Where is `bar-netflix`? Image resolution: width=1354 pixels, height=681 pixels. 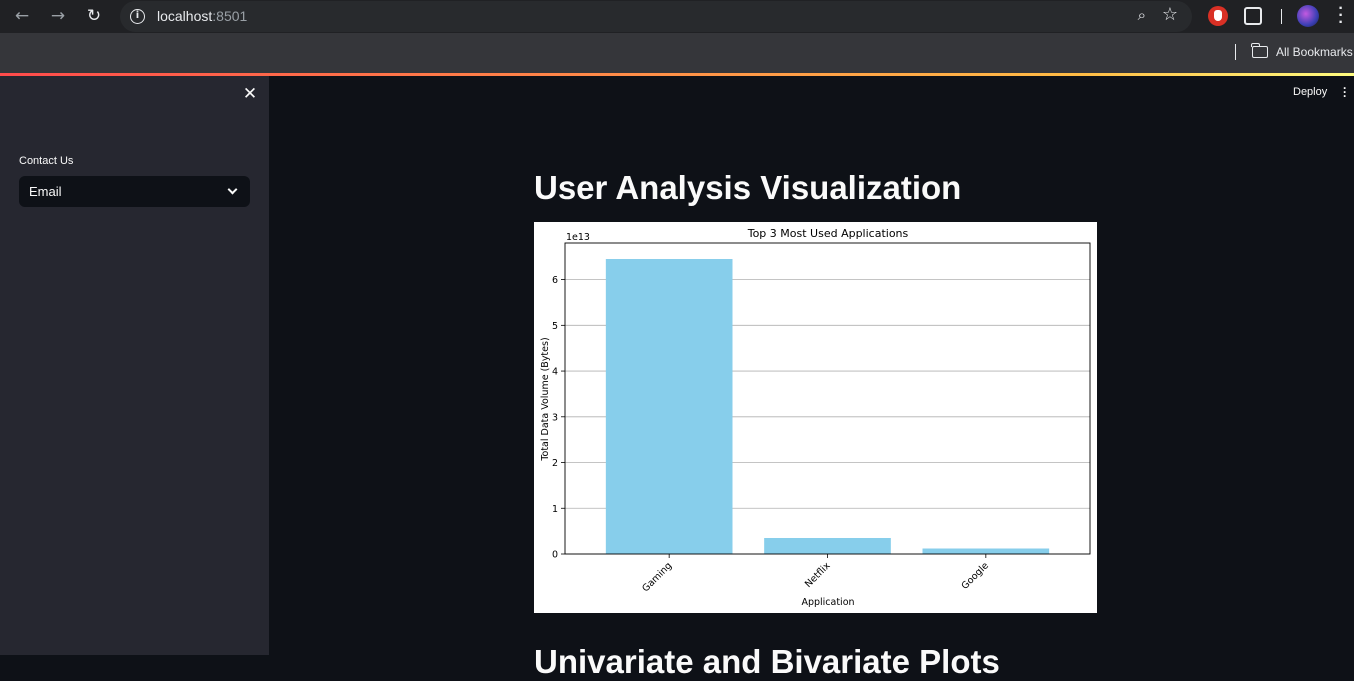
bar-netflix is located at coordinates (827, 545).